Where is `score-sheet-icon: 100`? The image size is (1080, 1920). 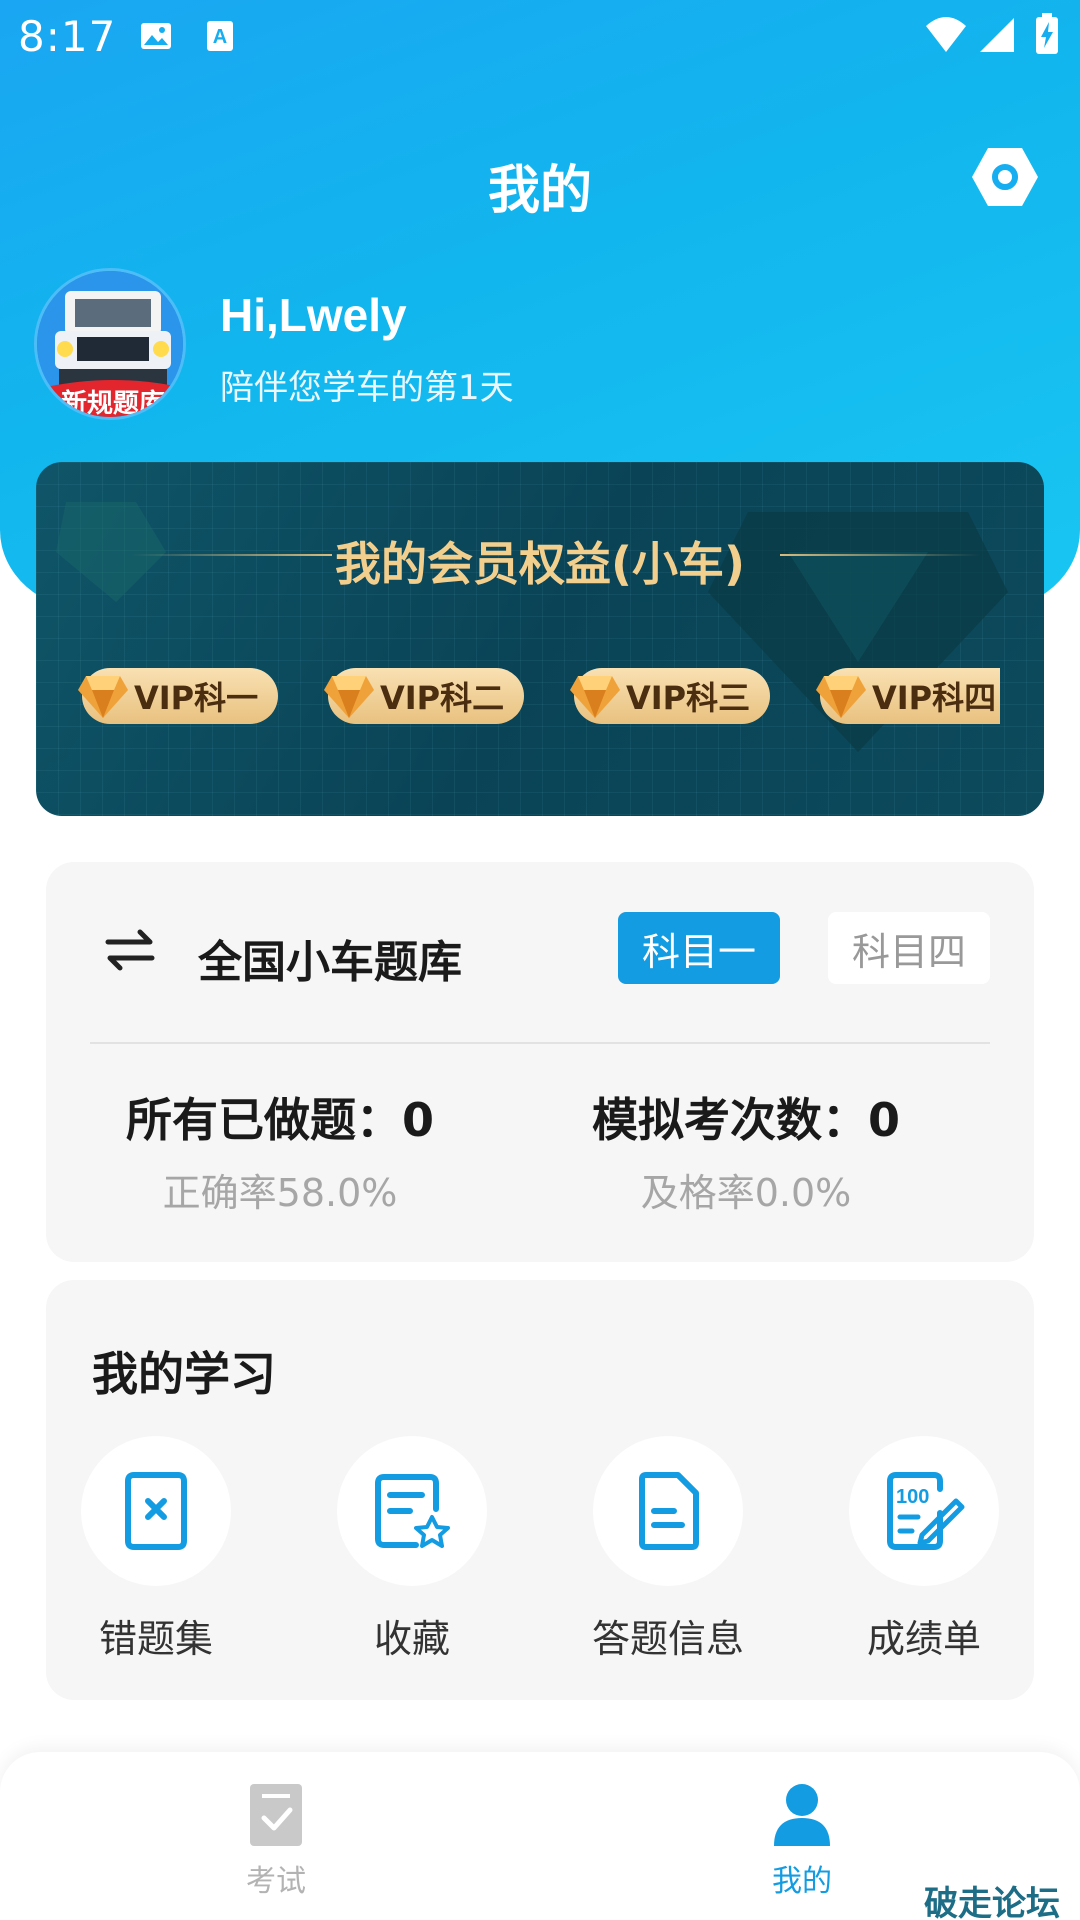 score-sheet-icon: 100 is located at coordinates (926, 1511).